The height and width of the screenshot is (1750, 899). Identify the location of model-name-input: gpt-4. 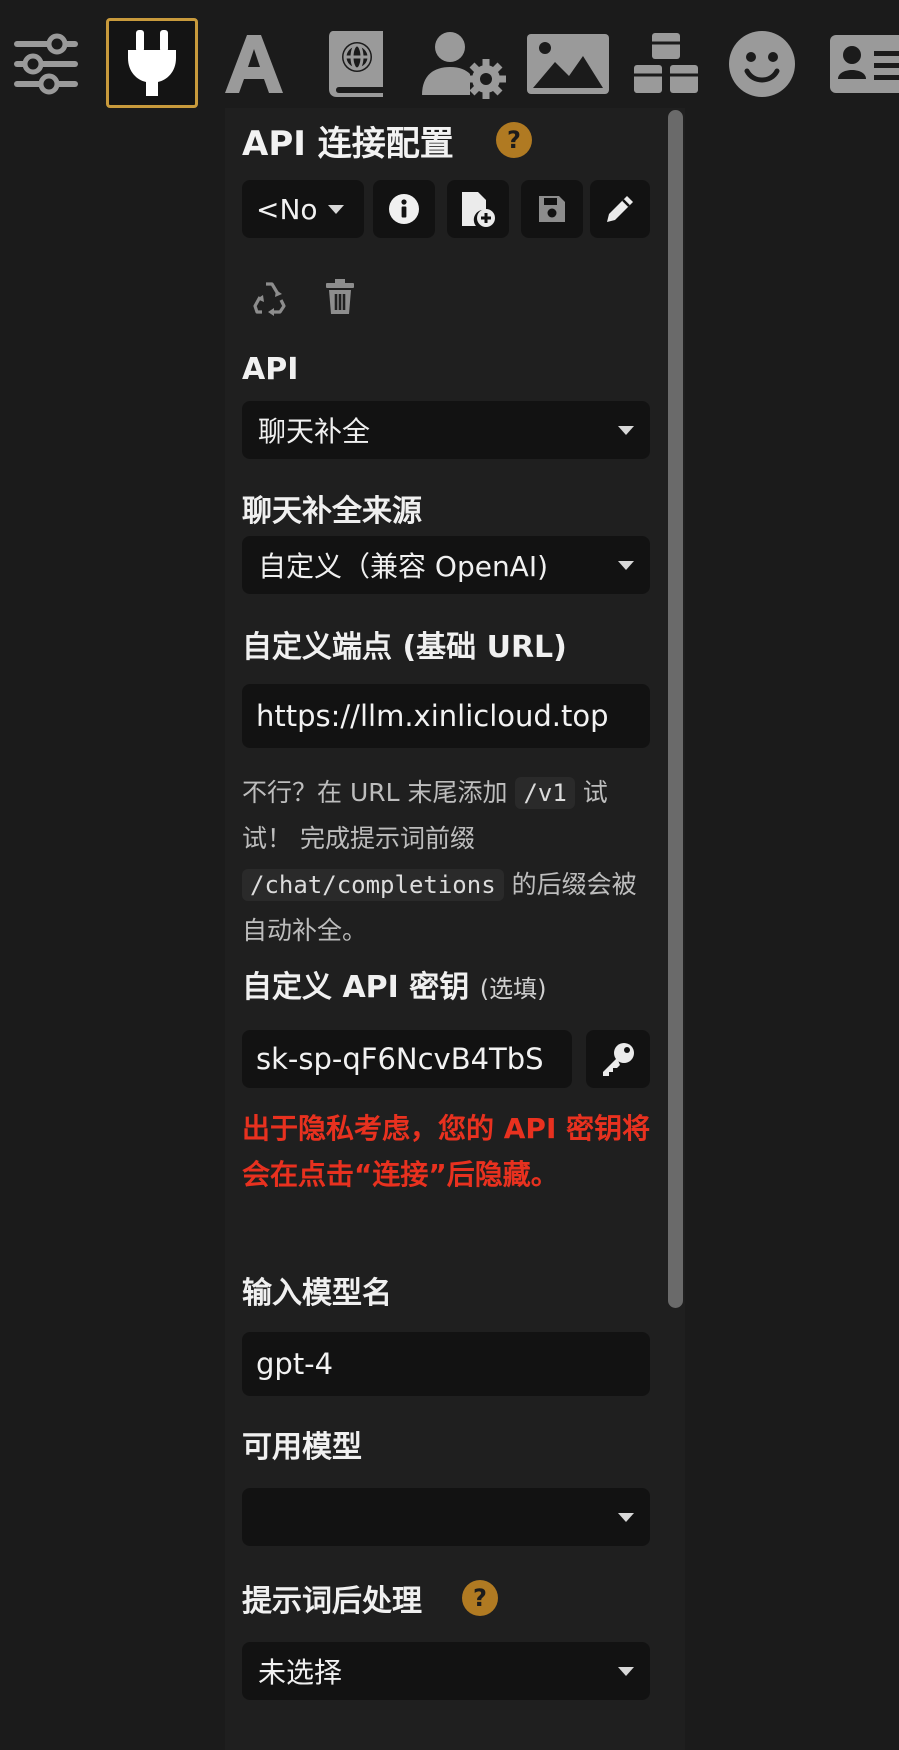
(446, 1364).